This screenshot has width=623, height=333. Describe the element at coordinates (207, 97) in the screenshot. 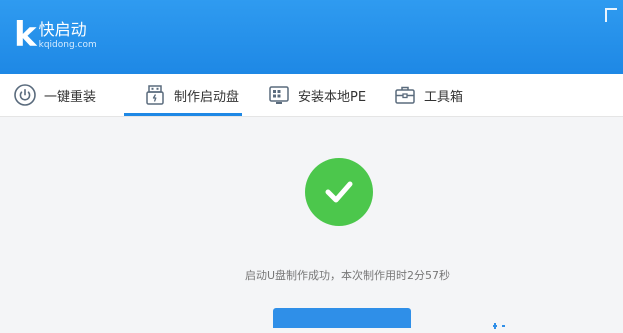

I see `tab-label: 制作启动盘` at that location.